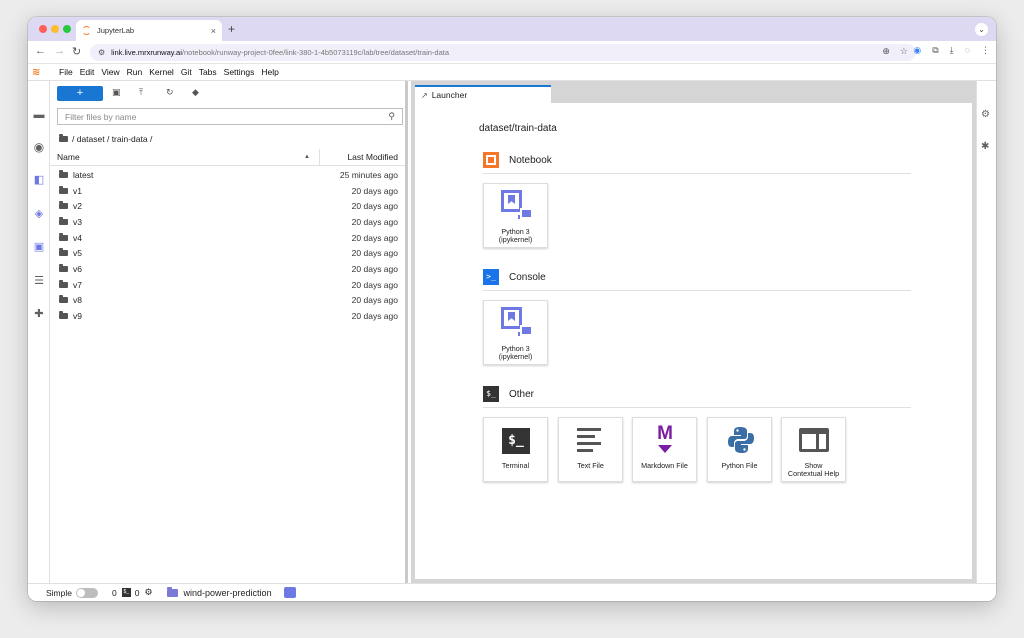 This screenshot has height=638, width=1024. What do you see at coordinates (591, 441) in the screenshot?
I see `text-file-icon` at bounding box center [591, 441].